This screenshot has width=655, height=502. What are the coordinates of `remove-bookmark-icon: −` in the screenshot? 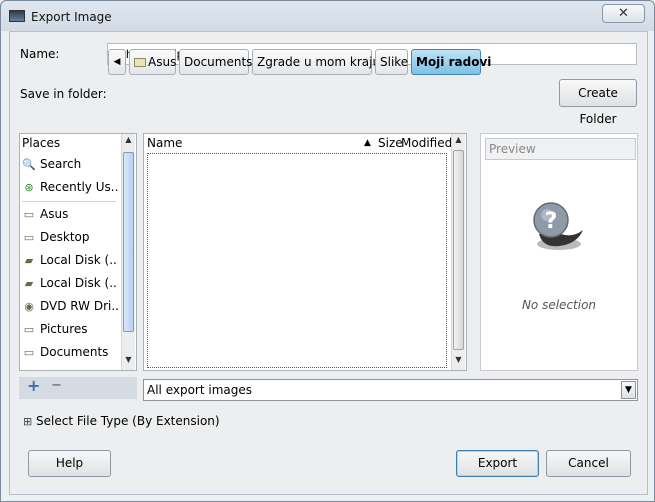 It's located at (56, 385).